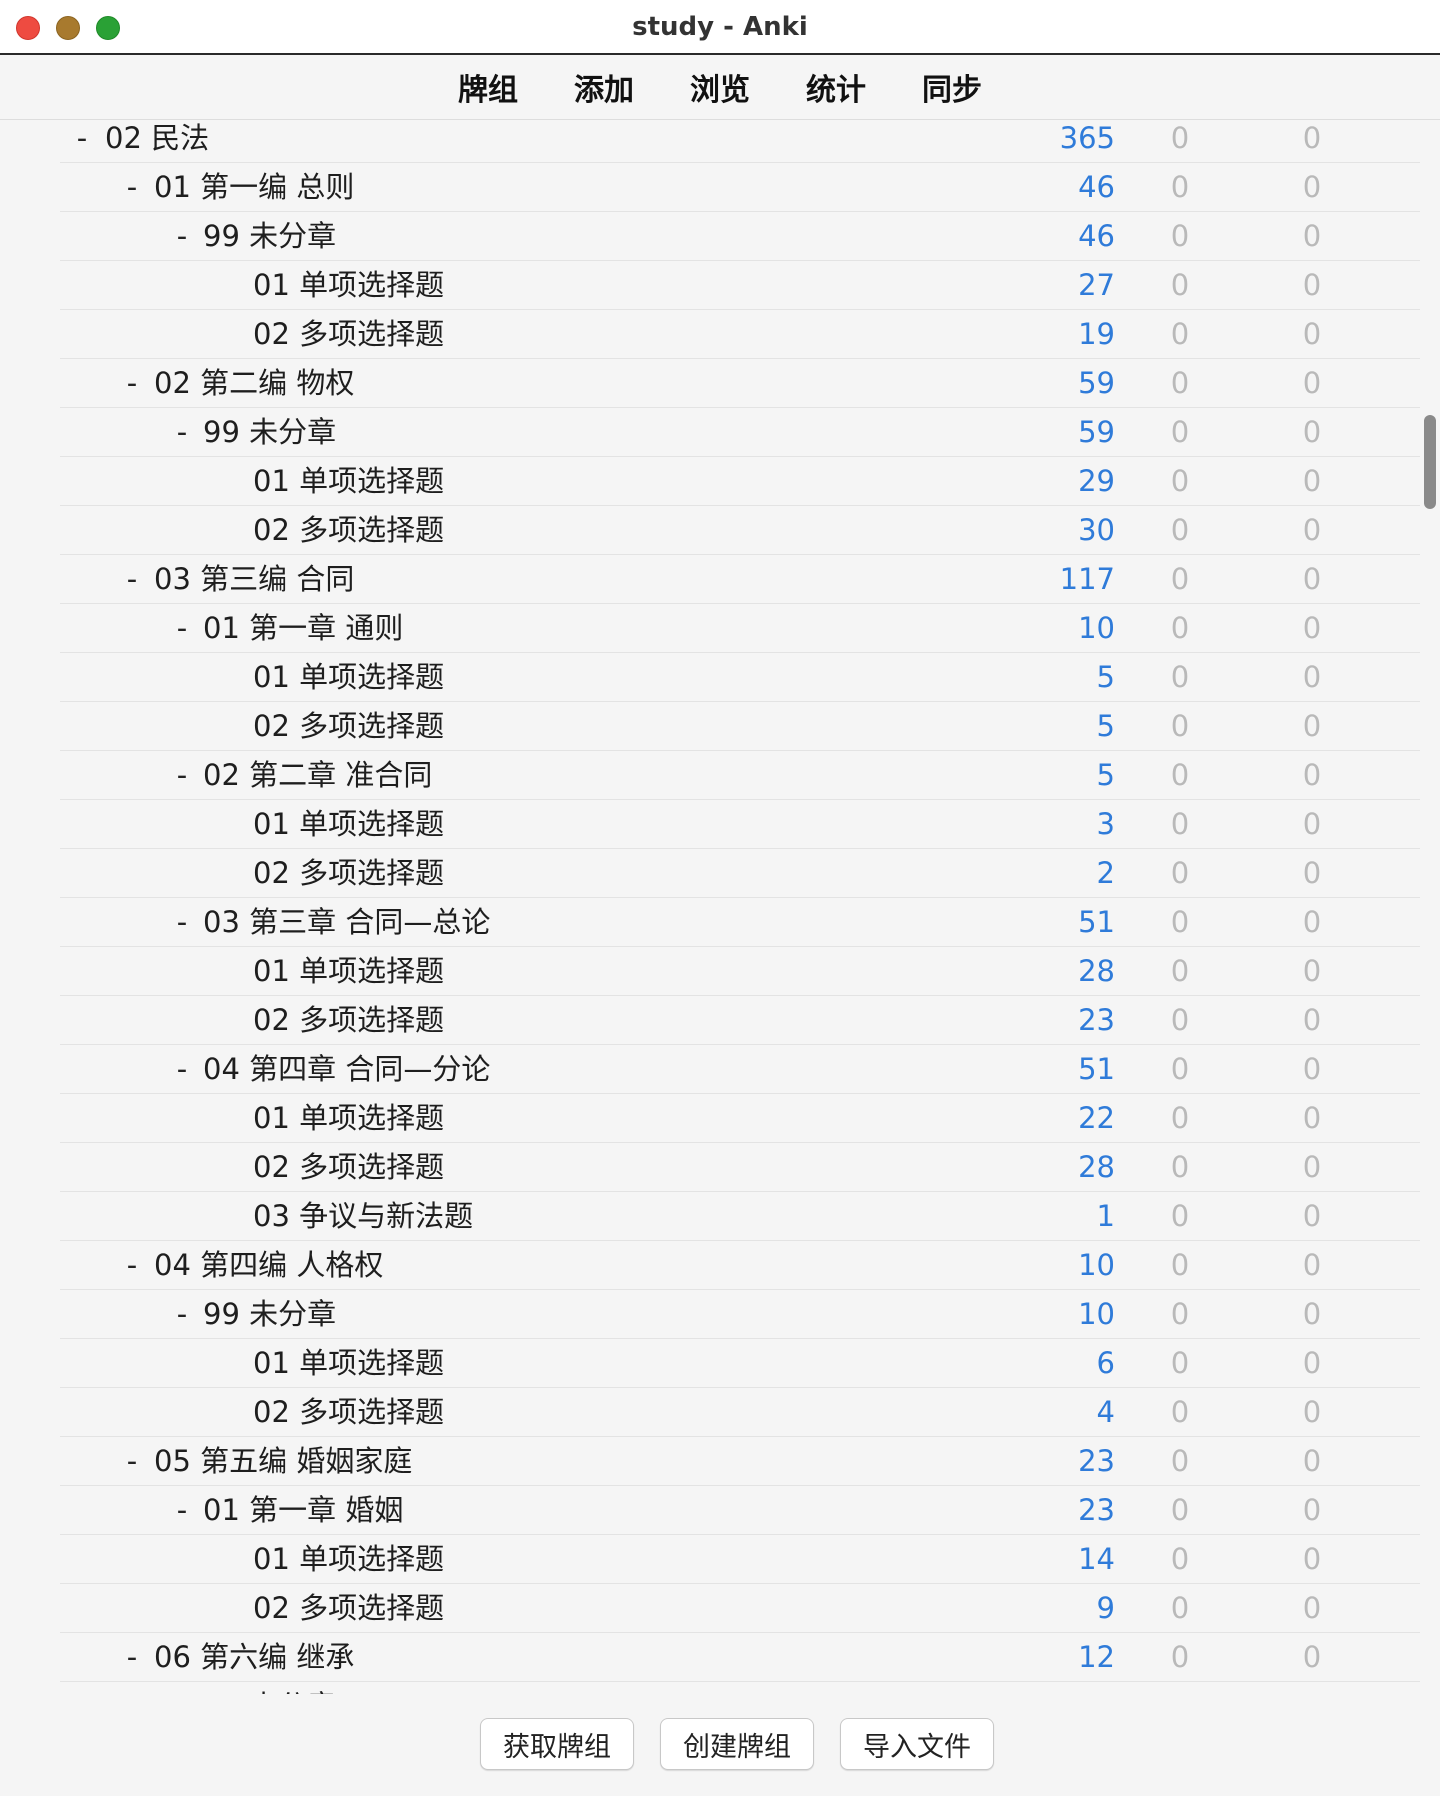 The height and width of the screenshot is (1796, 1440). I want to click on deck-name-link: 04 第四编 人格权, so click(268, 1265).